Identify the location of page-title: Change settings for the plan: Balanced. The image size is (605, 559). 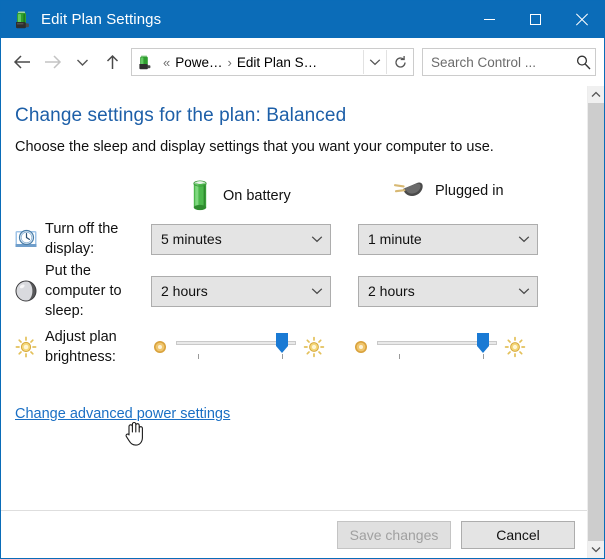
(181, 115).